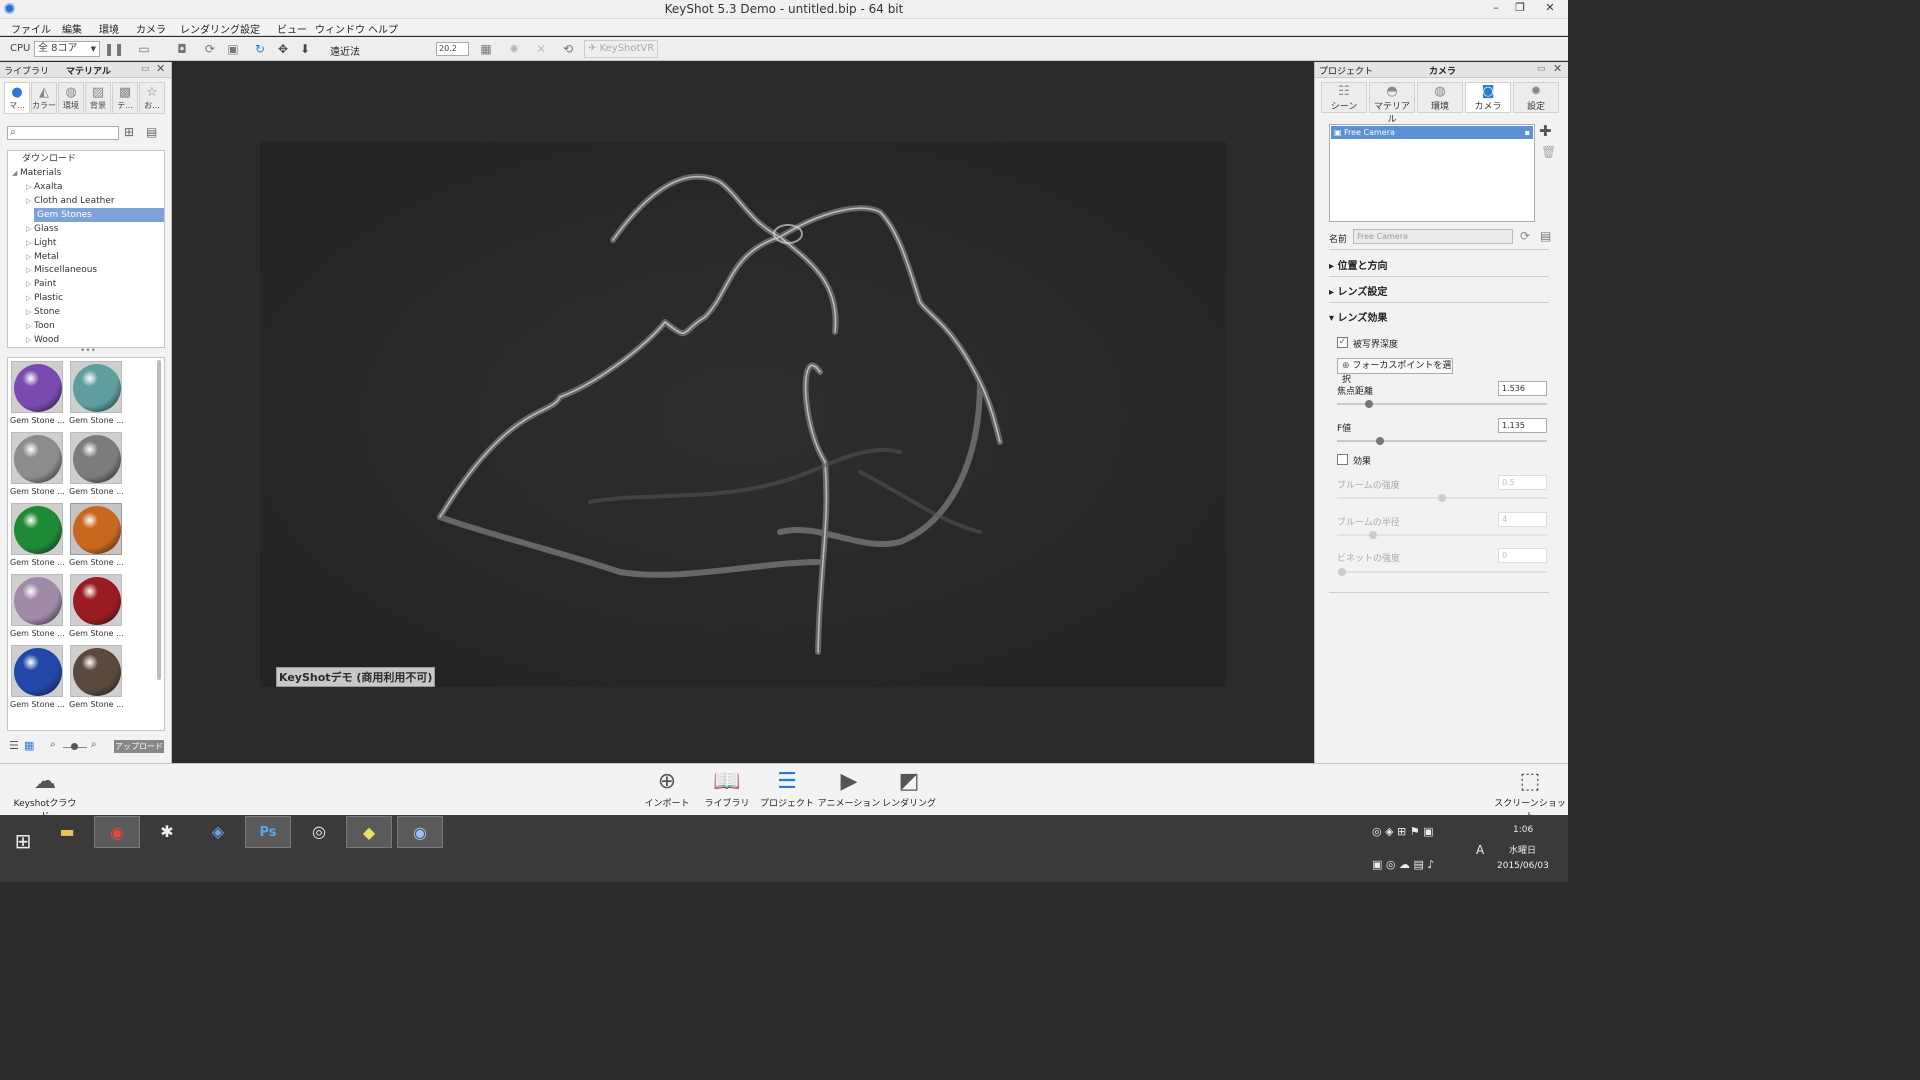 This screenshot has height=1080, width=1920. What do you see at coordinates (114, 49) in the screenshot?
I see `pause-icon: ❚❚` at bounding box center [114, 49].